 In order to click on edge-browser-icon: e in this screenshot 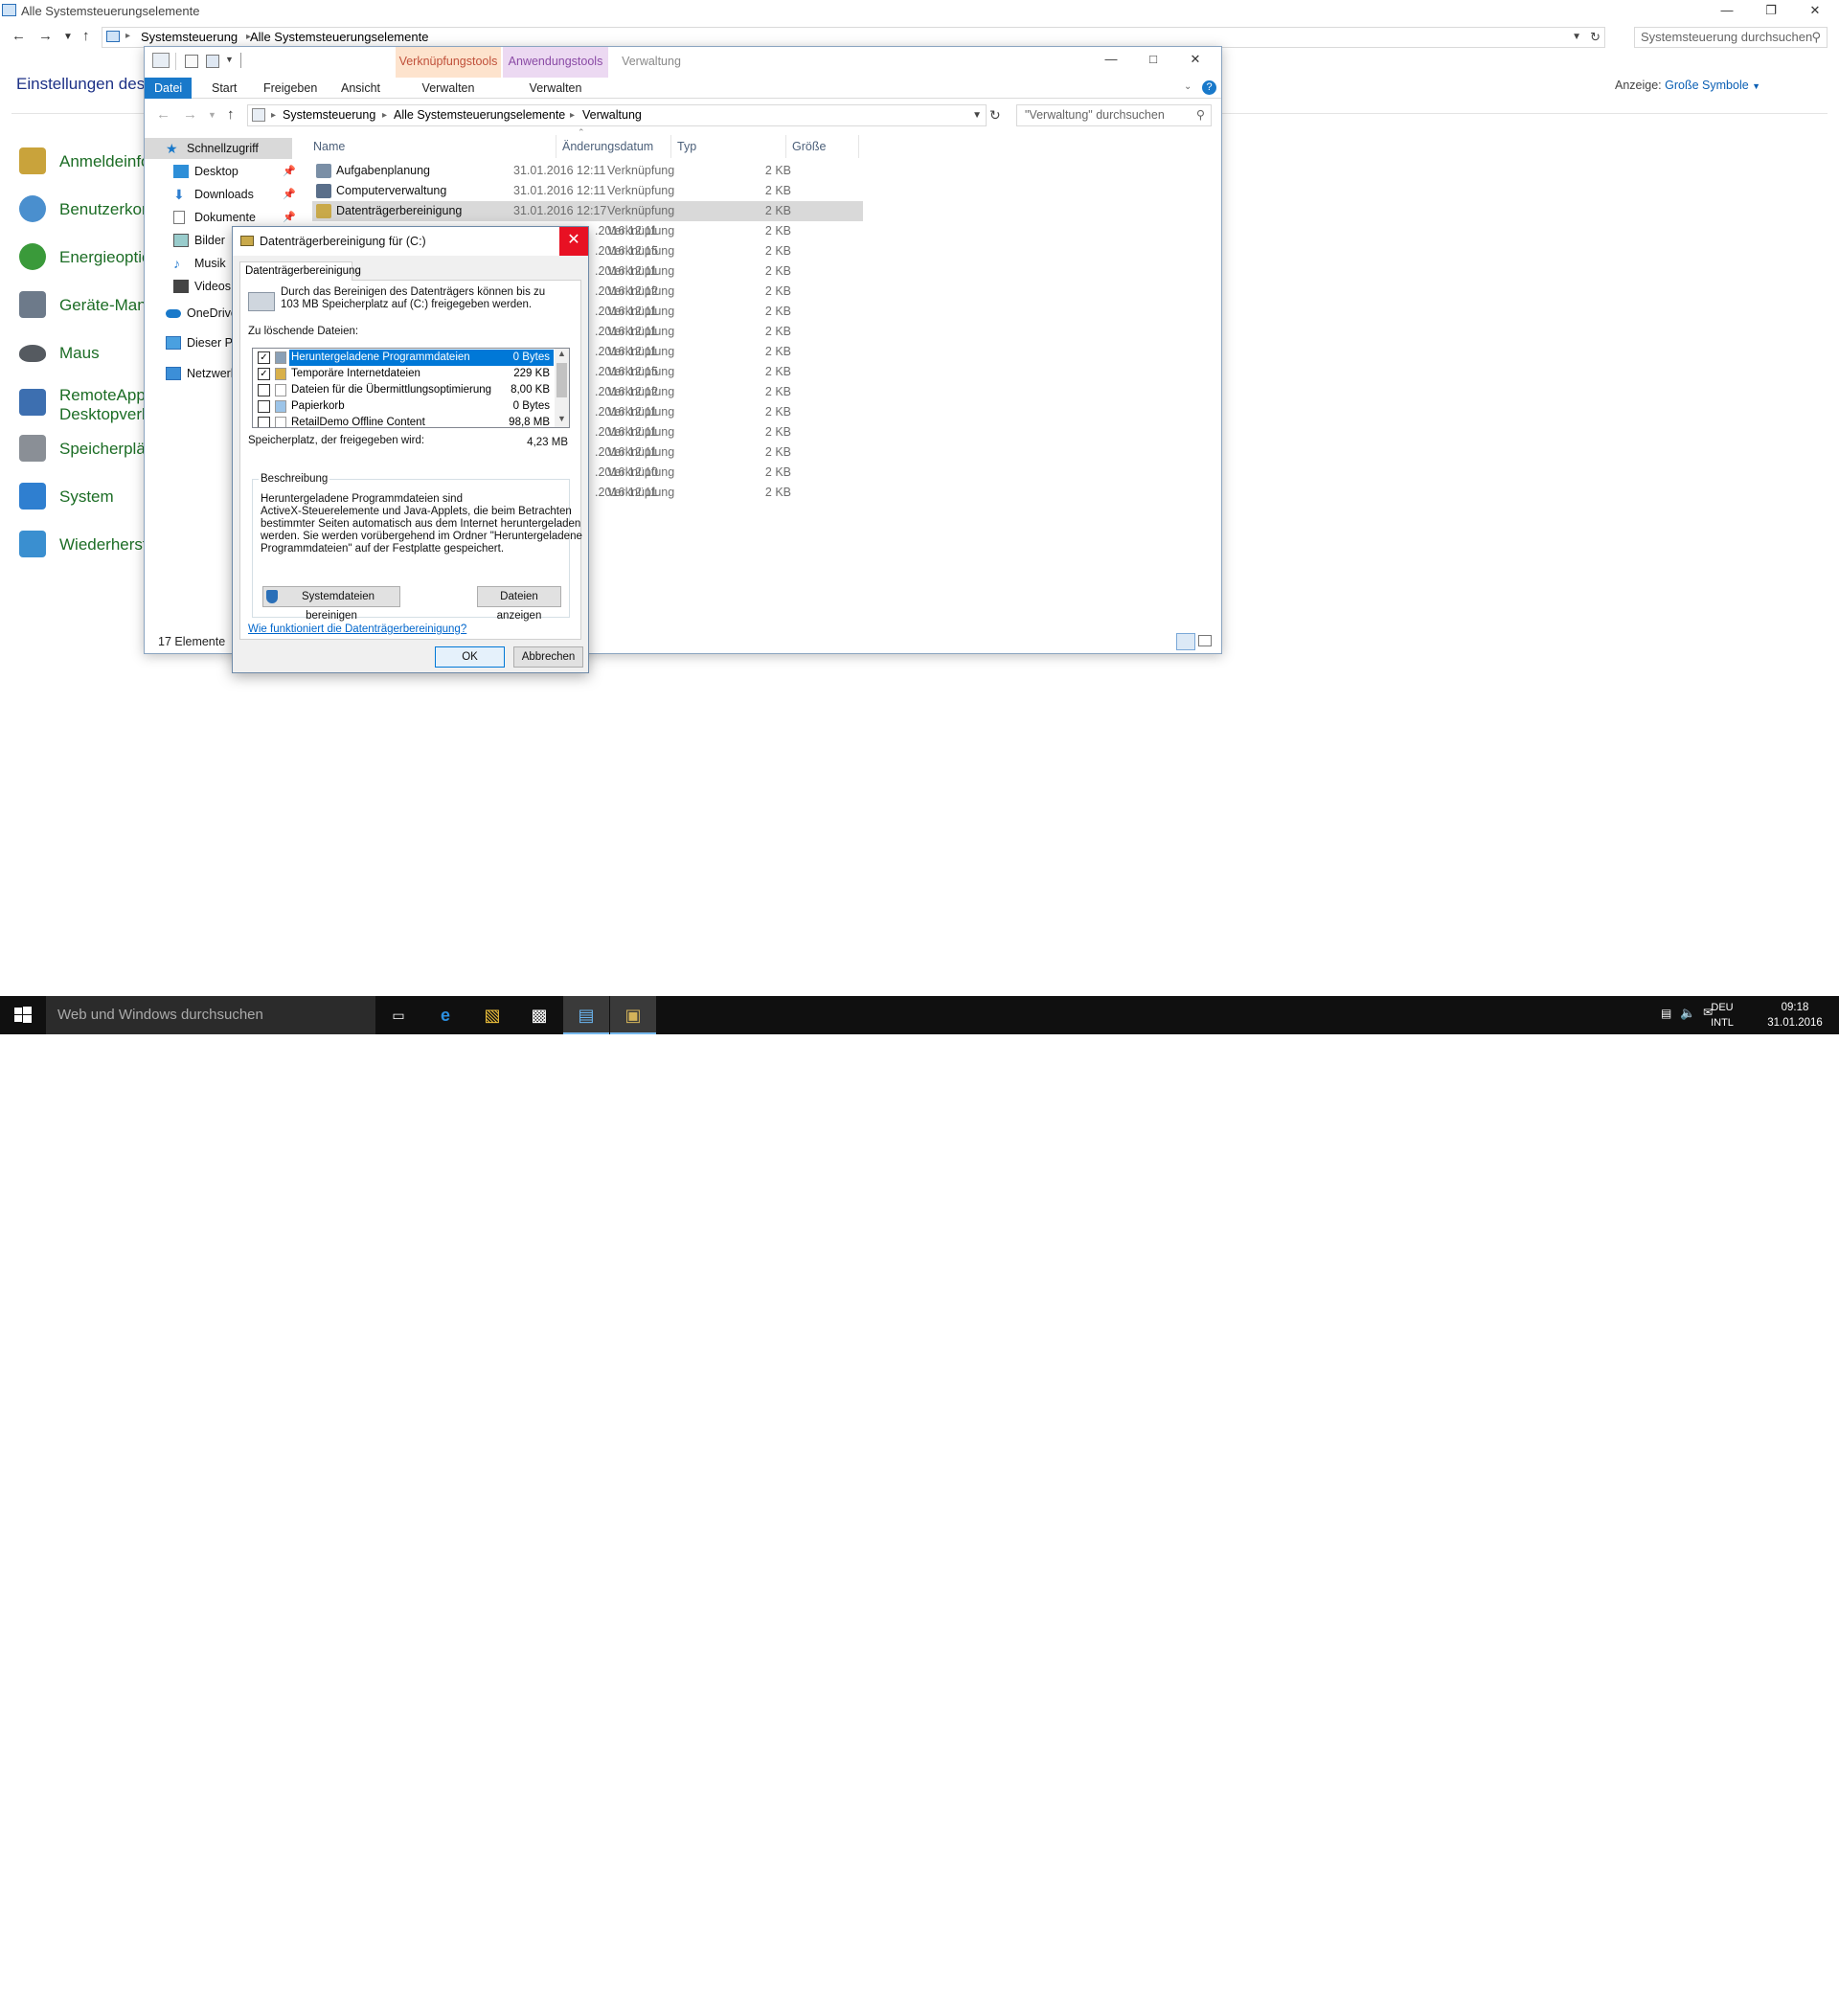, I will do `click(445, 1015)`.